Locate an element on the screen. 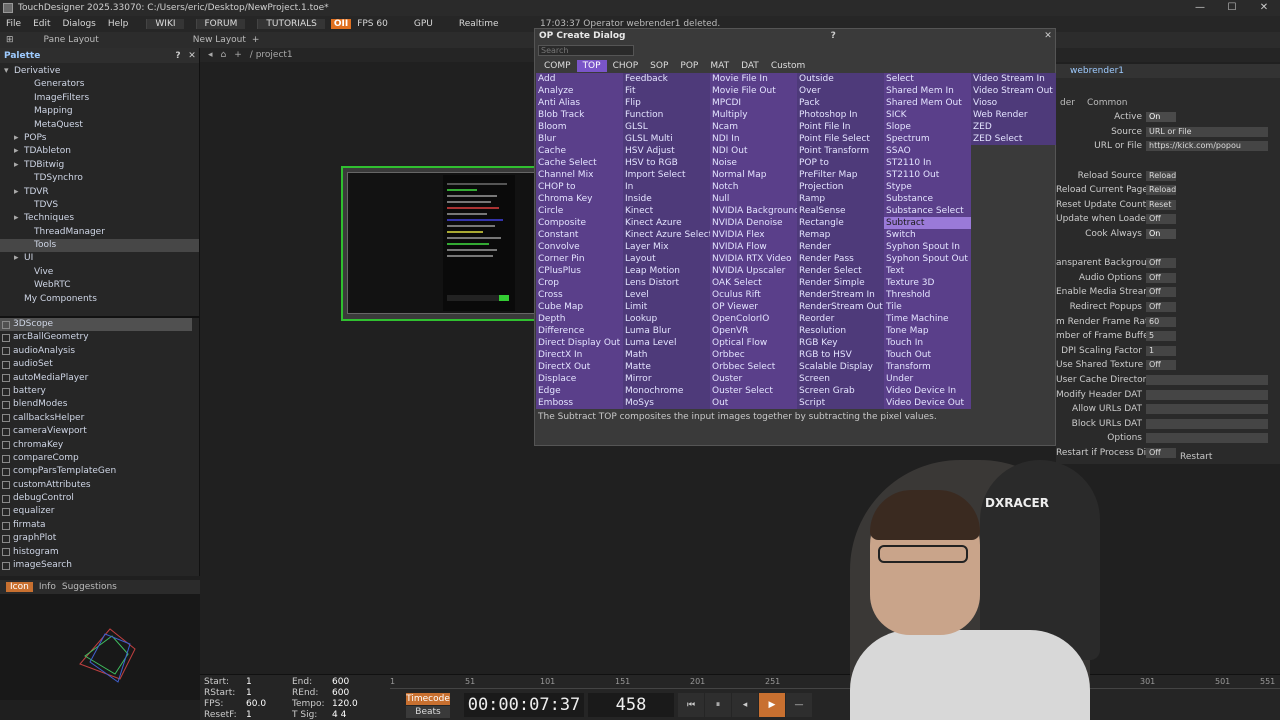 Image resolution: width=1280 pixels, height=720 pixels. op-item: ST2110 Out is located at coordinates (927, 175).